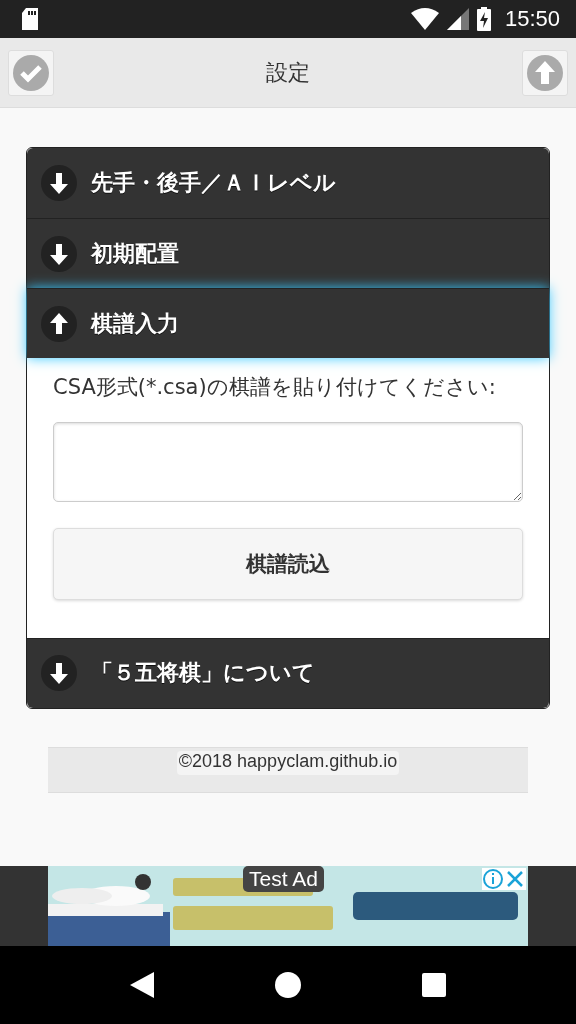  What do you see at coordinates (532, 19) in the screenshot?
I see `status-time: 15:50` at bounding box center [532, 19].